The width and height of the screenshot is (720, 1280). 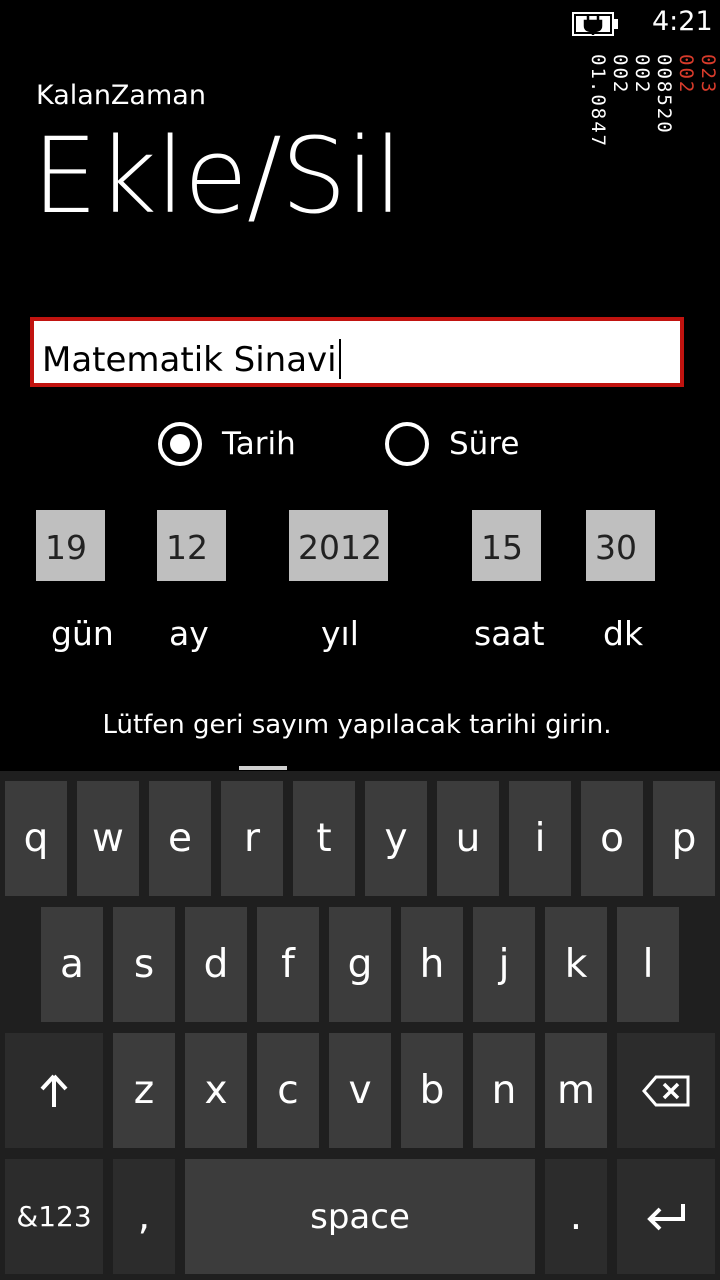 What do you see at coordinates (263, 768) in the screenshot?
I see `scroll-indicator` at bounding box center [263, 768].